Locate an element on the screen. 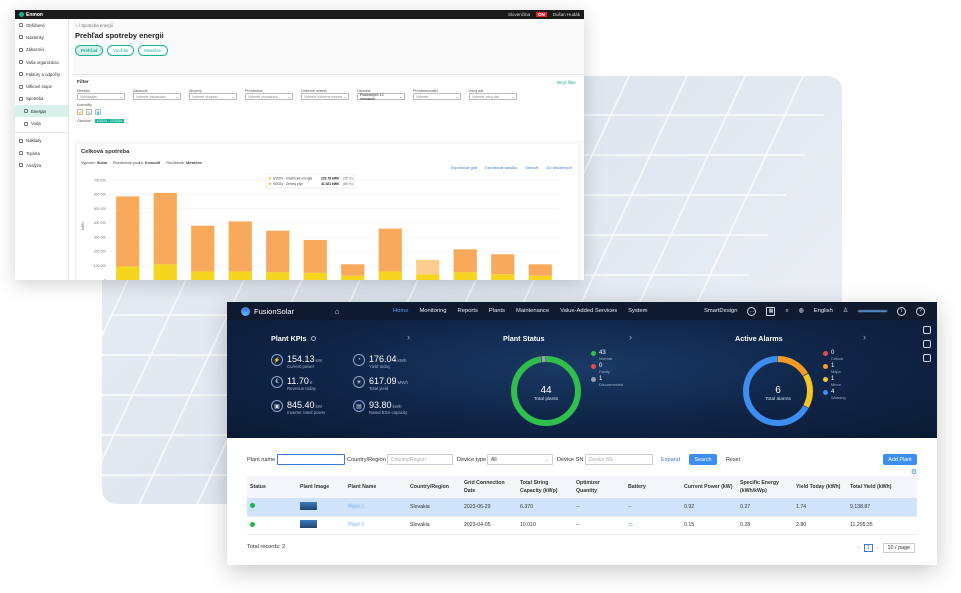 The image size is (961, 593). filter-select: Posledných 12 mesiacov ⌄ is located at coordinates (381, 97).